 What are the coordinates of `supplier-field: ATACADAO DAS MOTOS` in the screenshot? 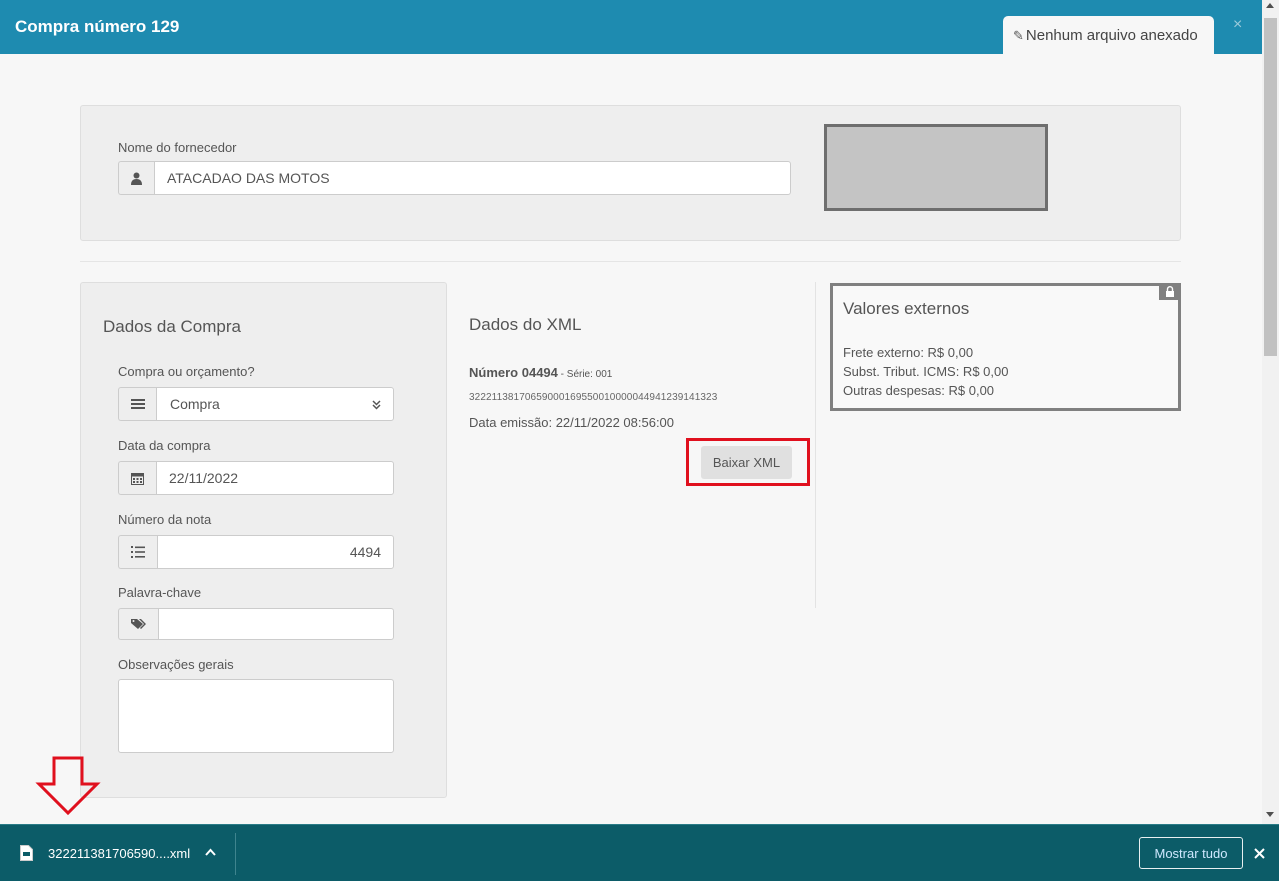 It's located at (472, 178).